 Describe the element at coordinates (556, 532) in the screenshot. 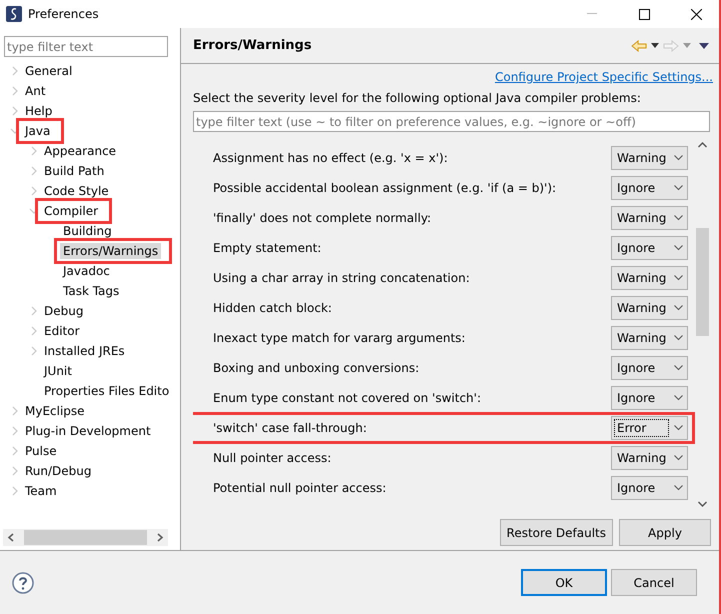

I see `page-button: Restore Defaults` at that location.